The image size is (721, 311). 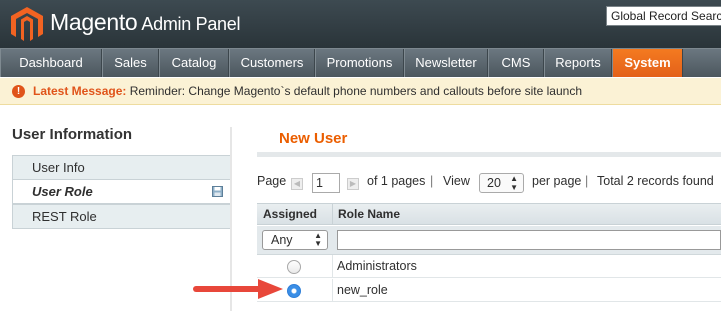 I want to click on next-page-icon: ▶, so click(x=353, y=184).